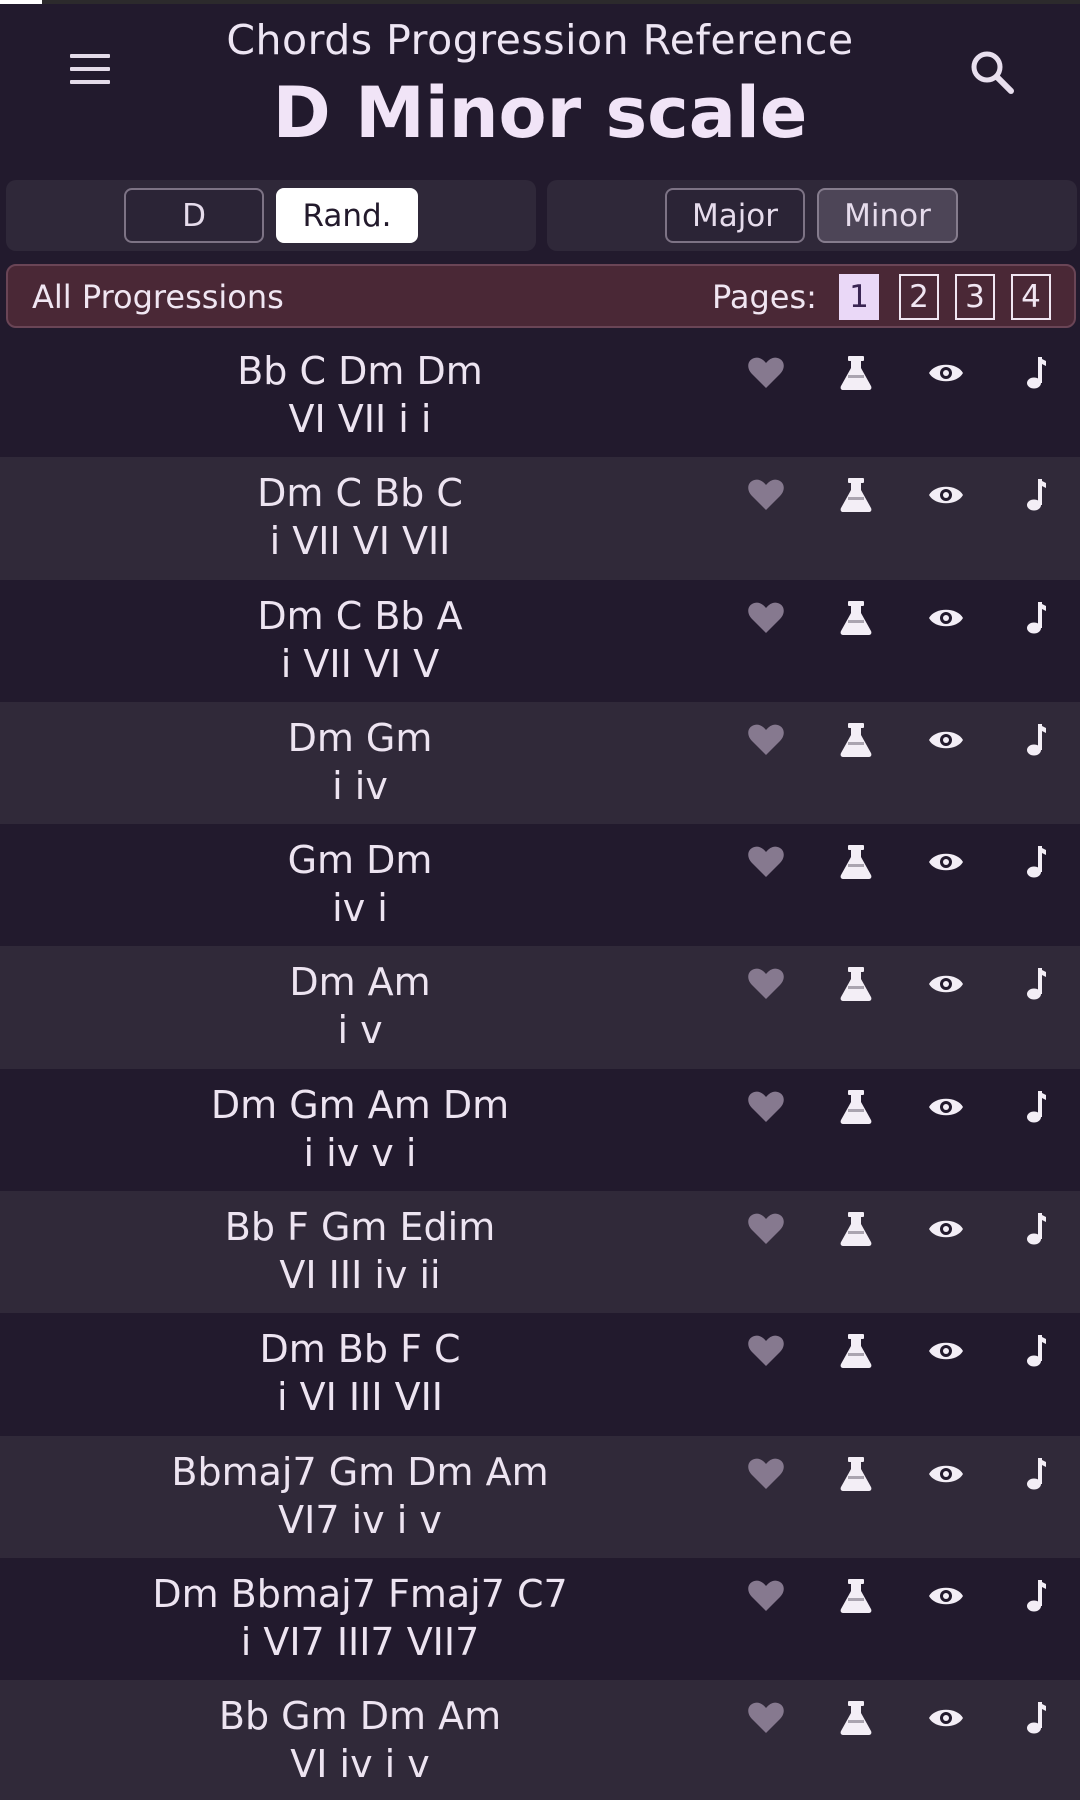  I want to click on page-button-1: 1, so click(859, 297).